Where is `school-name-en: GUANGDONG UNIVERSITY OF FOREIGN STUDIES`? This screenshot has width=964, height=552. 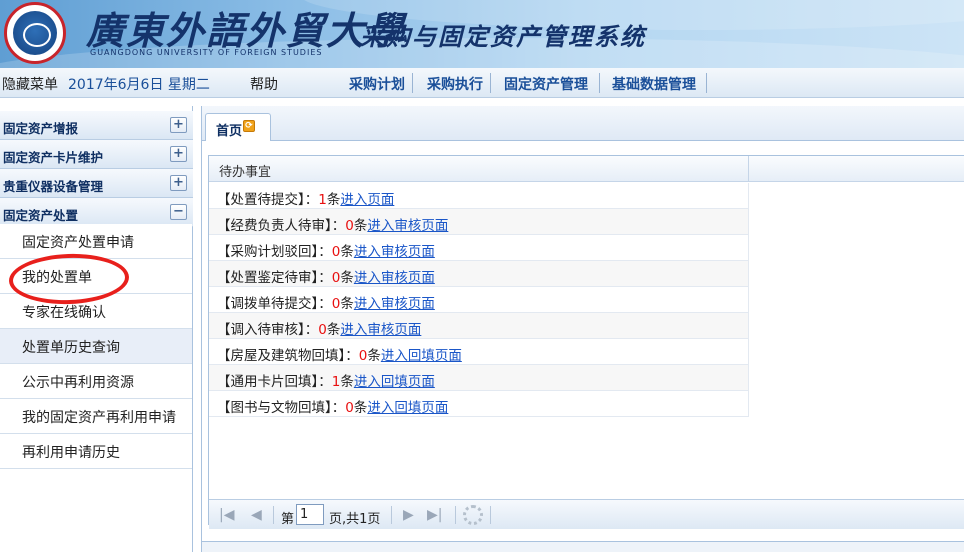 school-name-en: GUANGDONG UNIVERSITY OF FOREIGN STUDIES is located at coordinates (206, 52).